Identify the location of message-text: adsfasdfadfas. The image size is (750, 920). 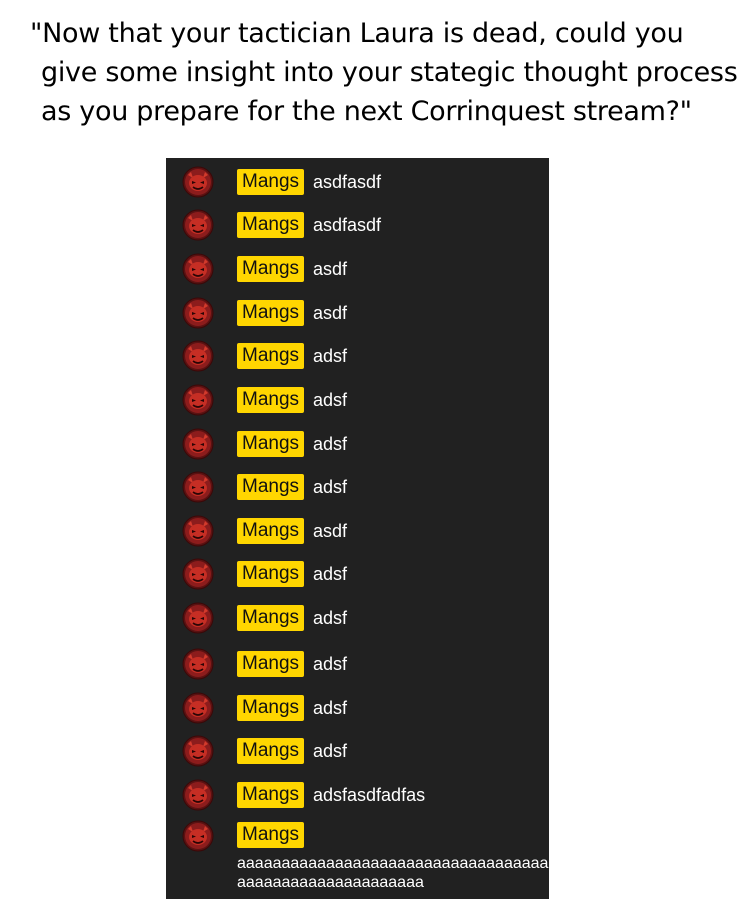
(369, 795).